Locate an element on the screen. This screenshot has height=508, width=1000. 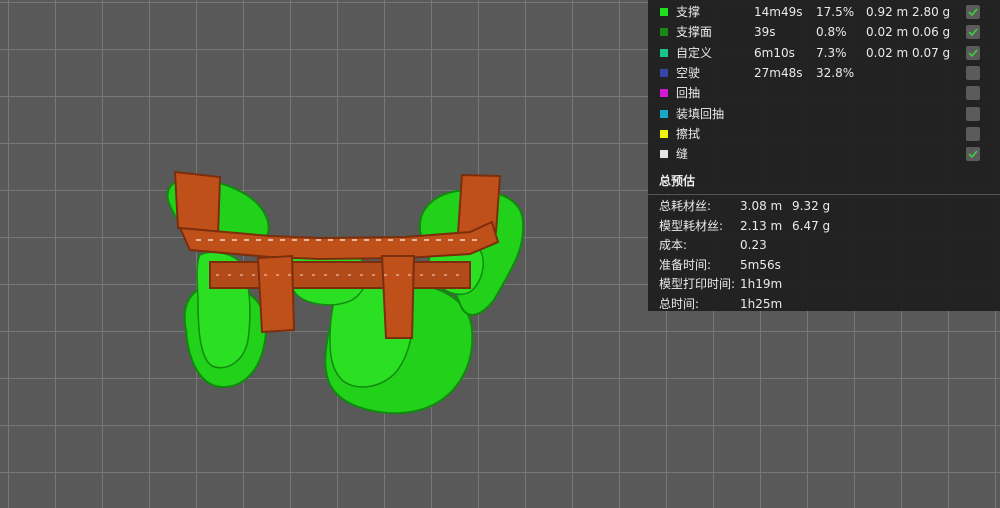
summary-label: 成本: is located at coordinates (673, 245).